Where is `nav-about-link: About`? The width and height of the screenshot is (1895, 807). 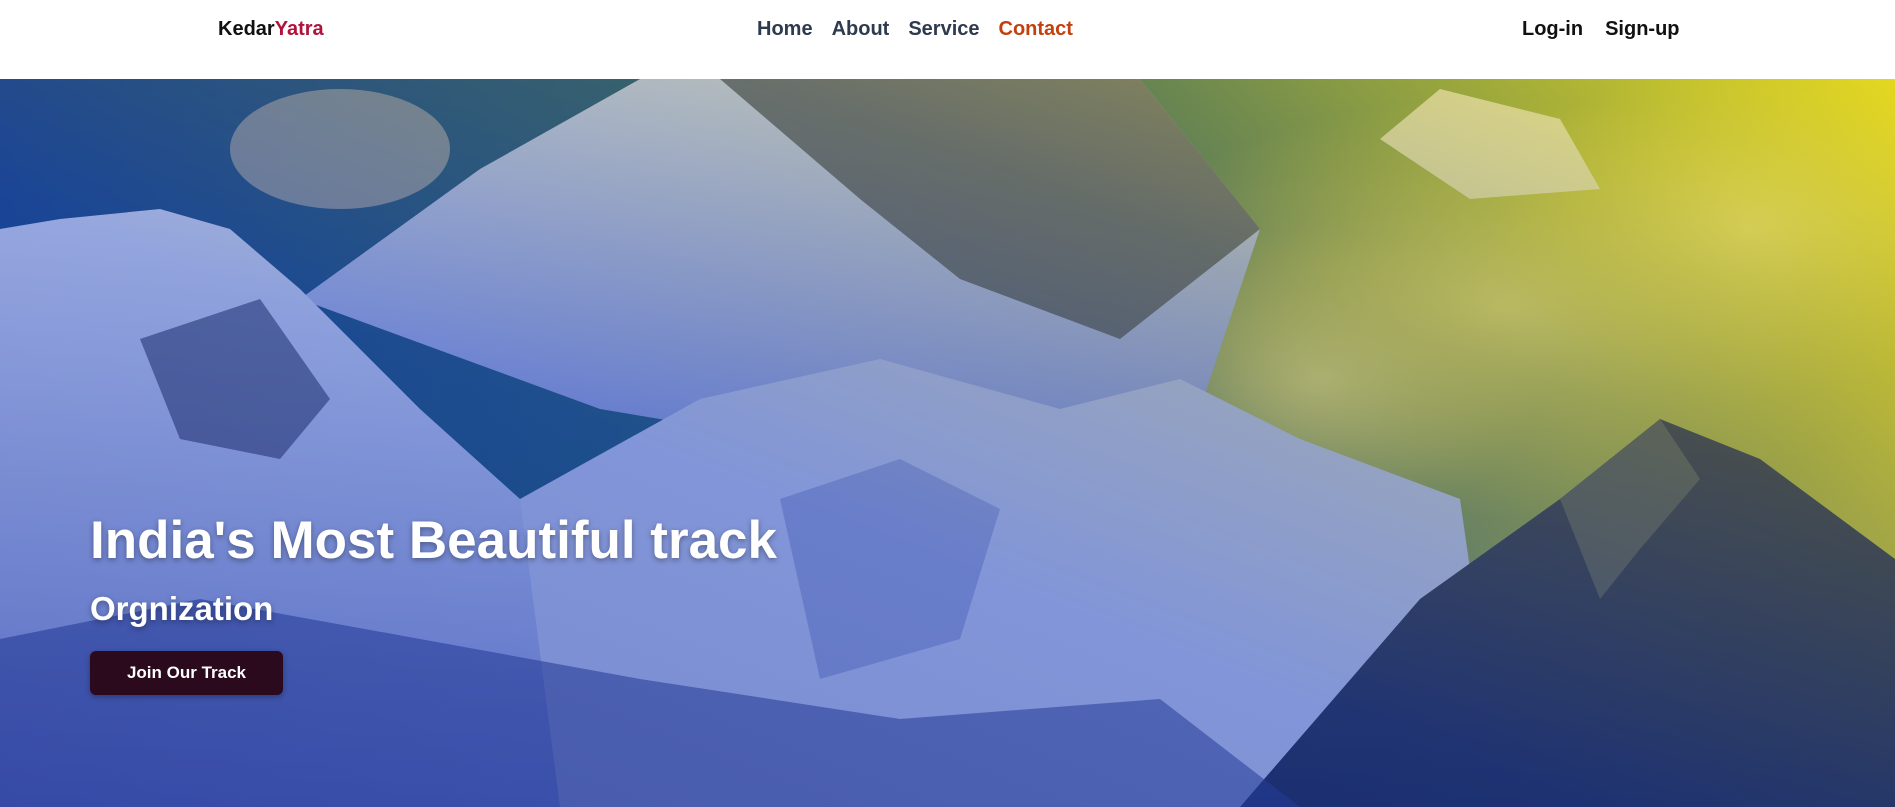
nav-about-link: About is located at coordinates (861, 29).